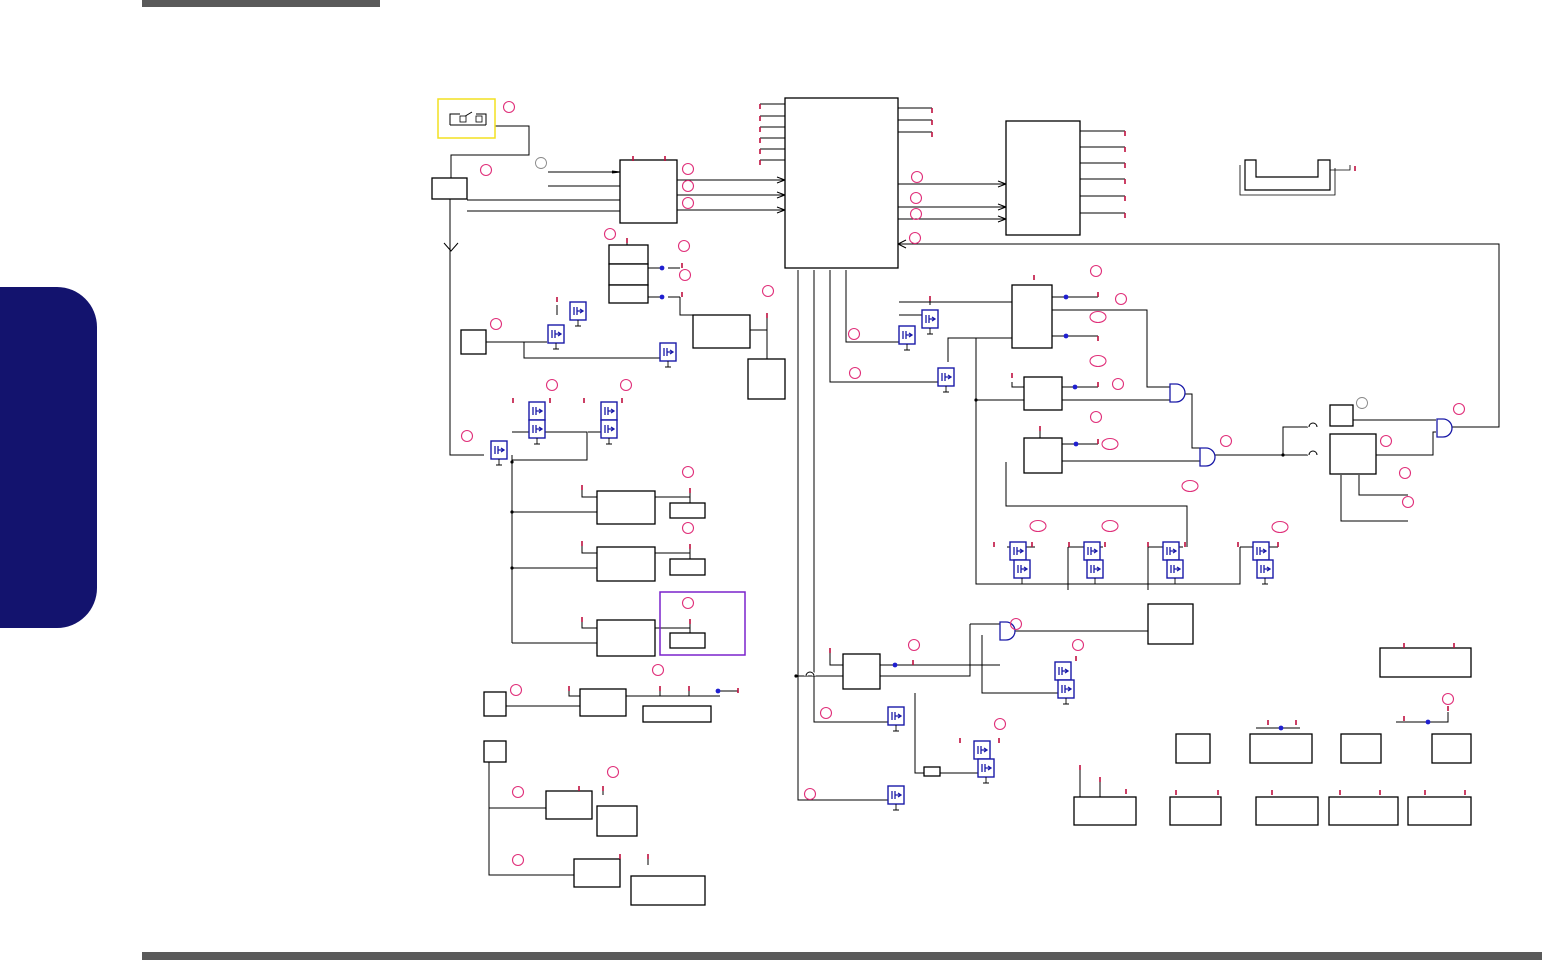 Image resolution: width=1542 pixels, height=960 pixels. Describe the element at coordinates (479, 119) in the screenshot. I see `switch-contact-icon` at that location.